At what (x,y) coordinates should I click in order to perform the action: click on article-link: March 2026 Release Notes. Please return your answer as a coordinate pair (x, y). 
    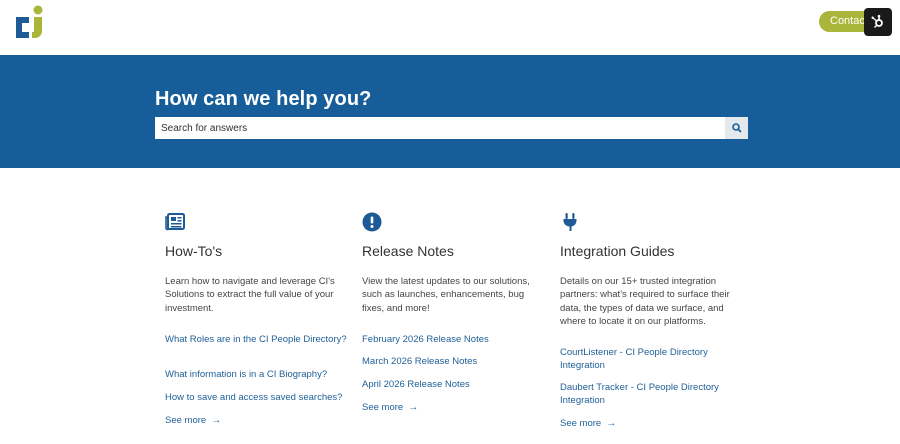
    Looking at the image, I should click on (457, 361).